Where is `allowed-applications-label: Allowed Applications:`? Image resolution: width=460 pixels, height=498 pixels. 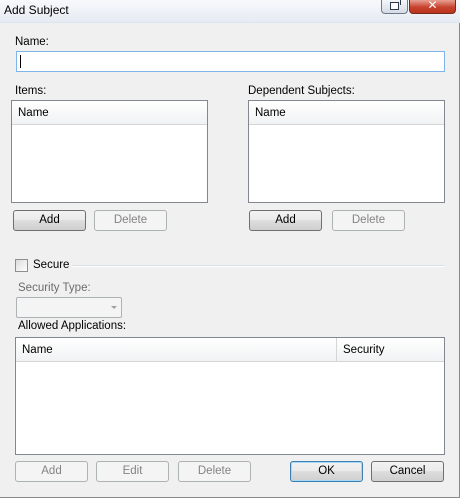
allowed-applications-label: Allowed Applications: is located at coordinates (72, 326).